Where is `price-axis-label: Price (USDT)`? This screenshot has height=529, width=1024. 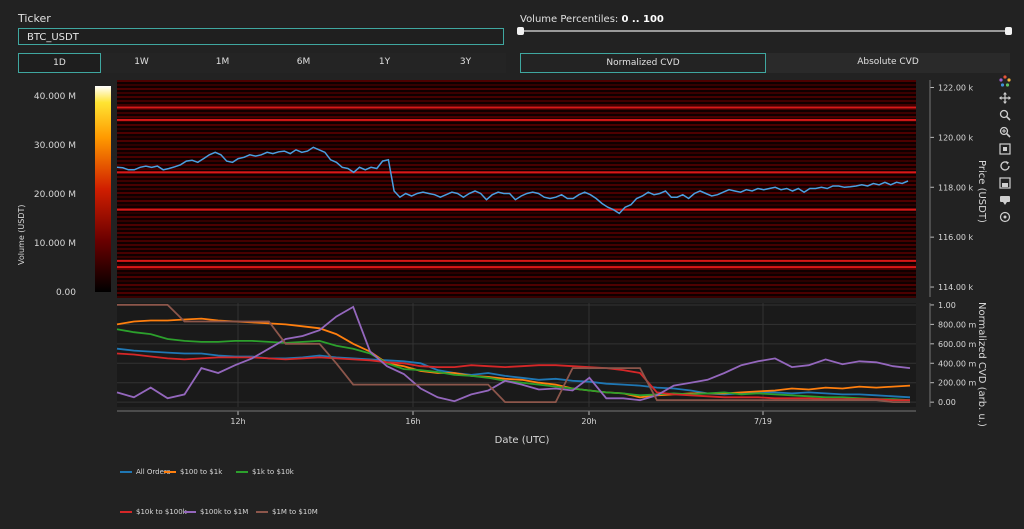 price-axis-label: Price (USDT) is located at coordinates (981, 191).